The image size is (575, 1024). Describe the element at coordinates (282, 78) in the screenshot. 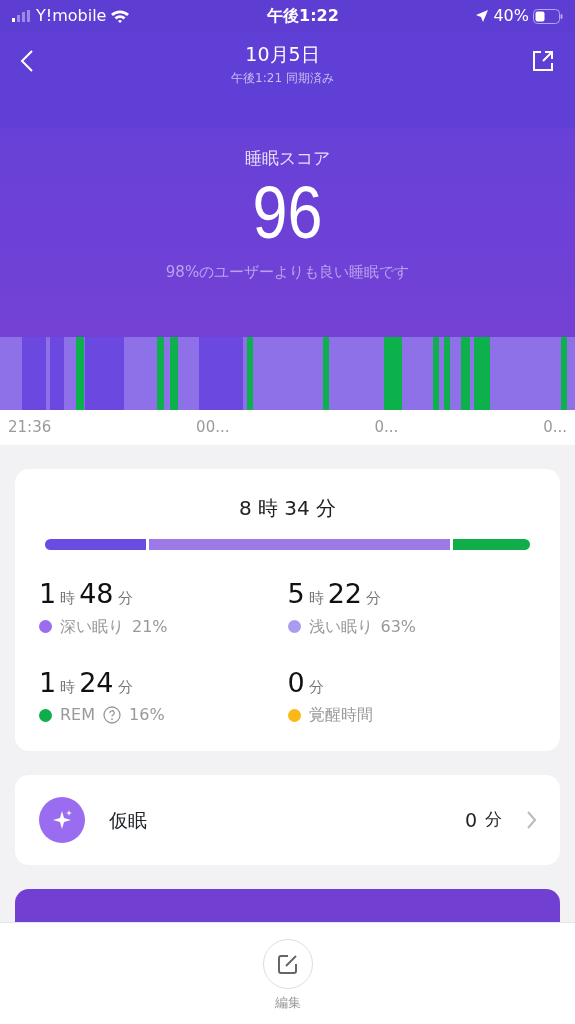

I see `sync-status: 午後1:21 同期済み` at that location.